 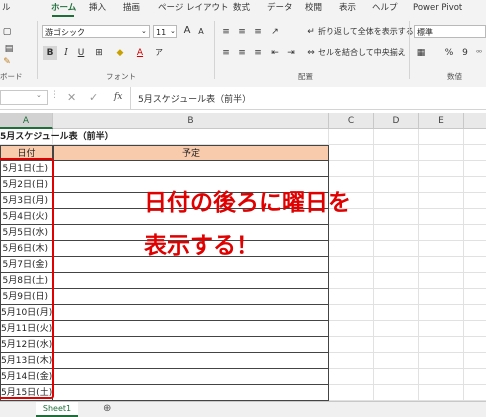 What do you see at coordinates (291, 53) in the screenshot?
I see `increase-indent-icon: ⇥` at bounding box center [291, 53].